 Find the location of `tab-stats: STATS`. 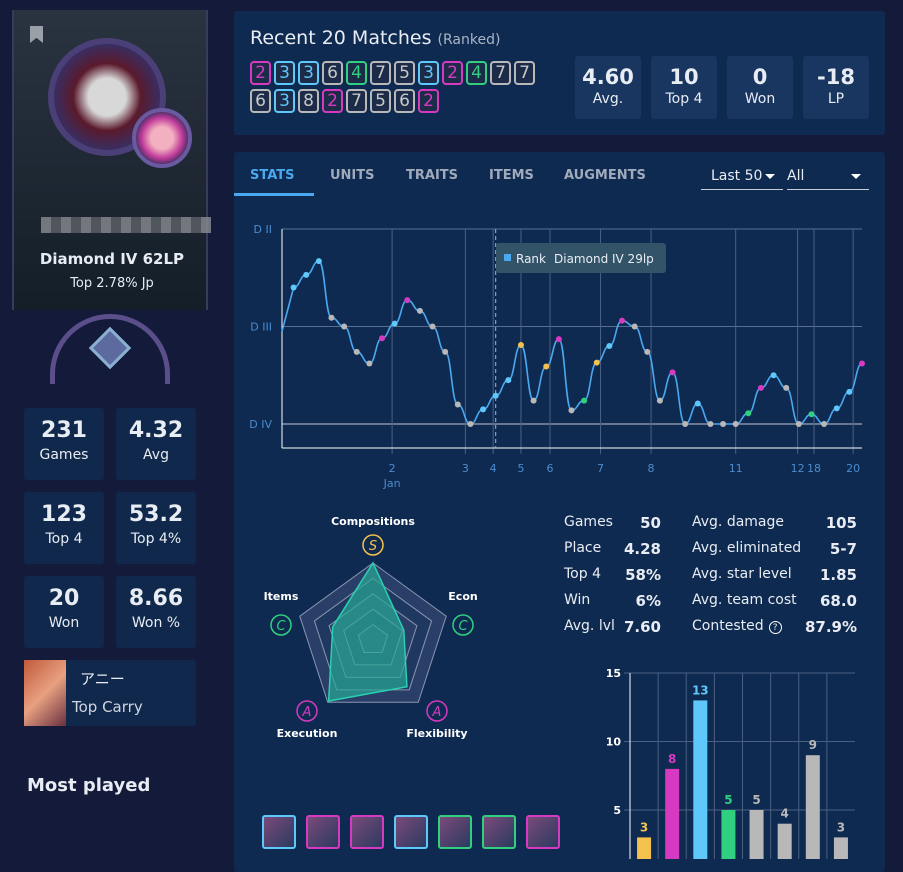

tab-stats: STATS is located at coordinates (272, 175).